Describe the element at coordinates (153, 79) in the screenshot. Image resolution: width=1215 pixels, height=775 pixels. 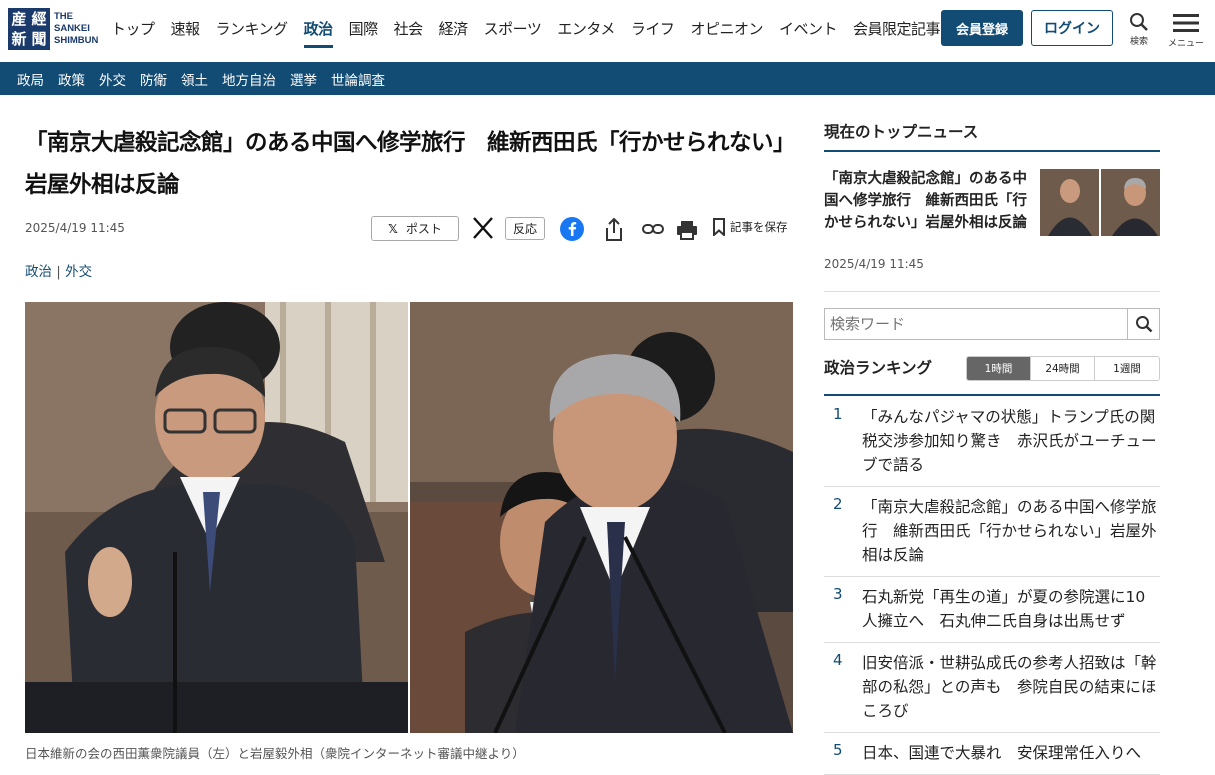
I see `subnav-item: 防衛` at that location.